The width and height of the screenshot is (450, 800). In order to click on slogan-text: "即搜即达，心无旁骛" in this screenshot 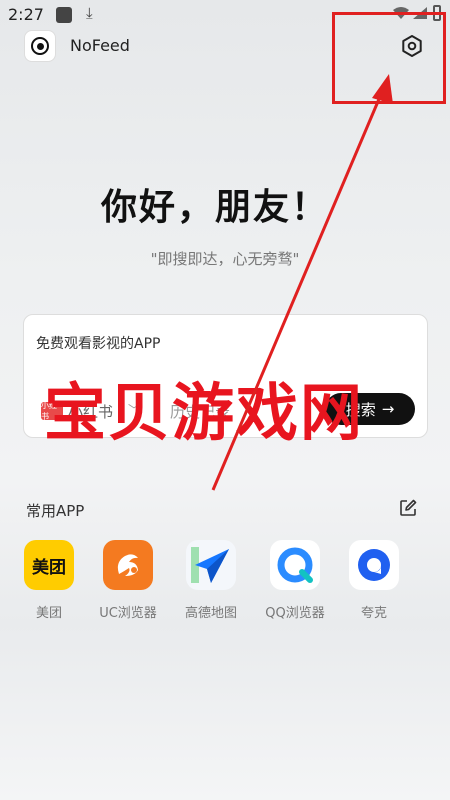, I will do `click(225, 259)`.